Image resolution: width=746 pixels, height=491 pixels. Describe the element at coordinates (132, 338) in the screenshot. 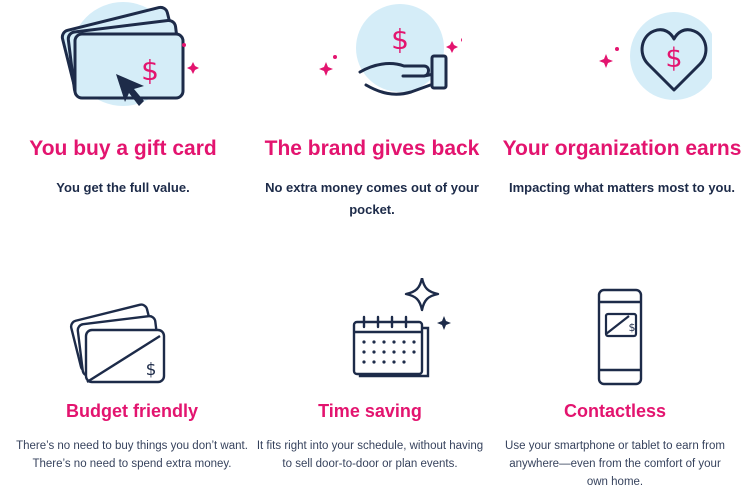

I see `gift-cards-stack-icon: $` at that location.